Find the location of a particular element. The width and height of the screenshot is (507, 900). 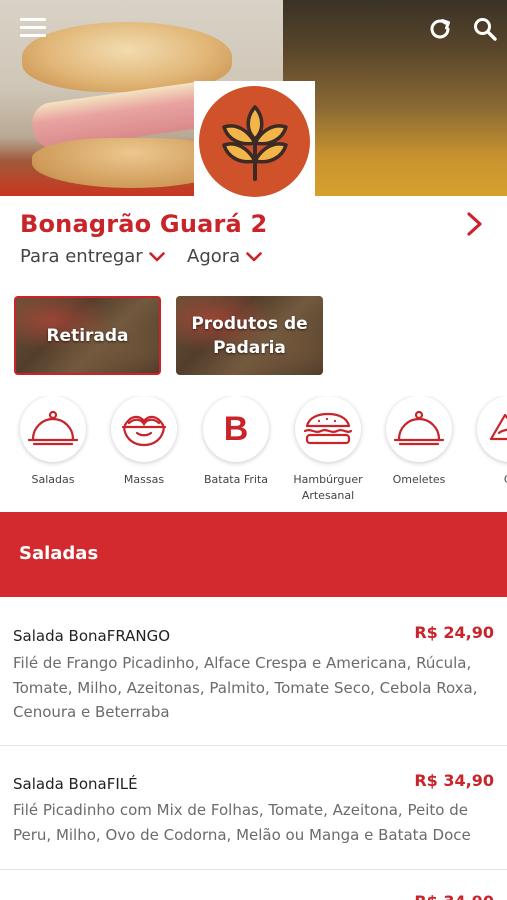

delivery-mode-dropdown: Para entregar is located at coordinates (92, 256).